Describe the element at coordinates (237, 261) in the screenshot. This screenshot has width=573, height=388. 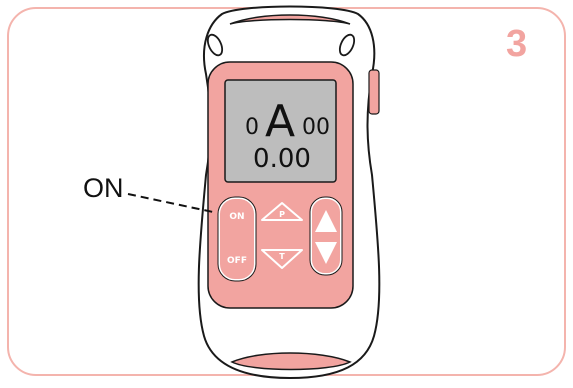
I see `power-off-label: OFF` at that location.